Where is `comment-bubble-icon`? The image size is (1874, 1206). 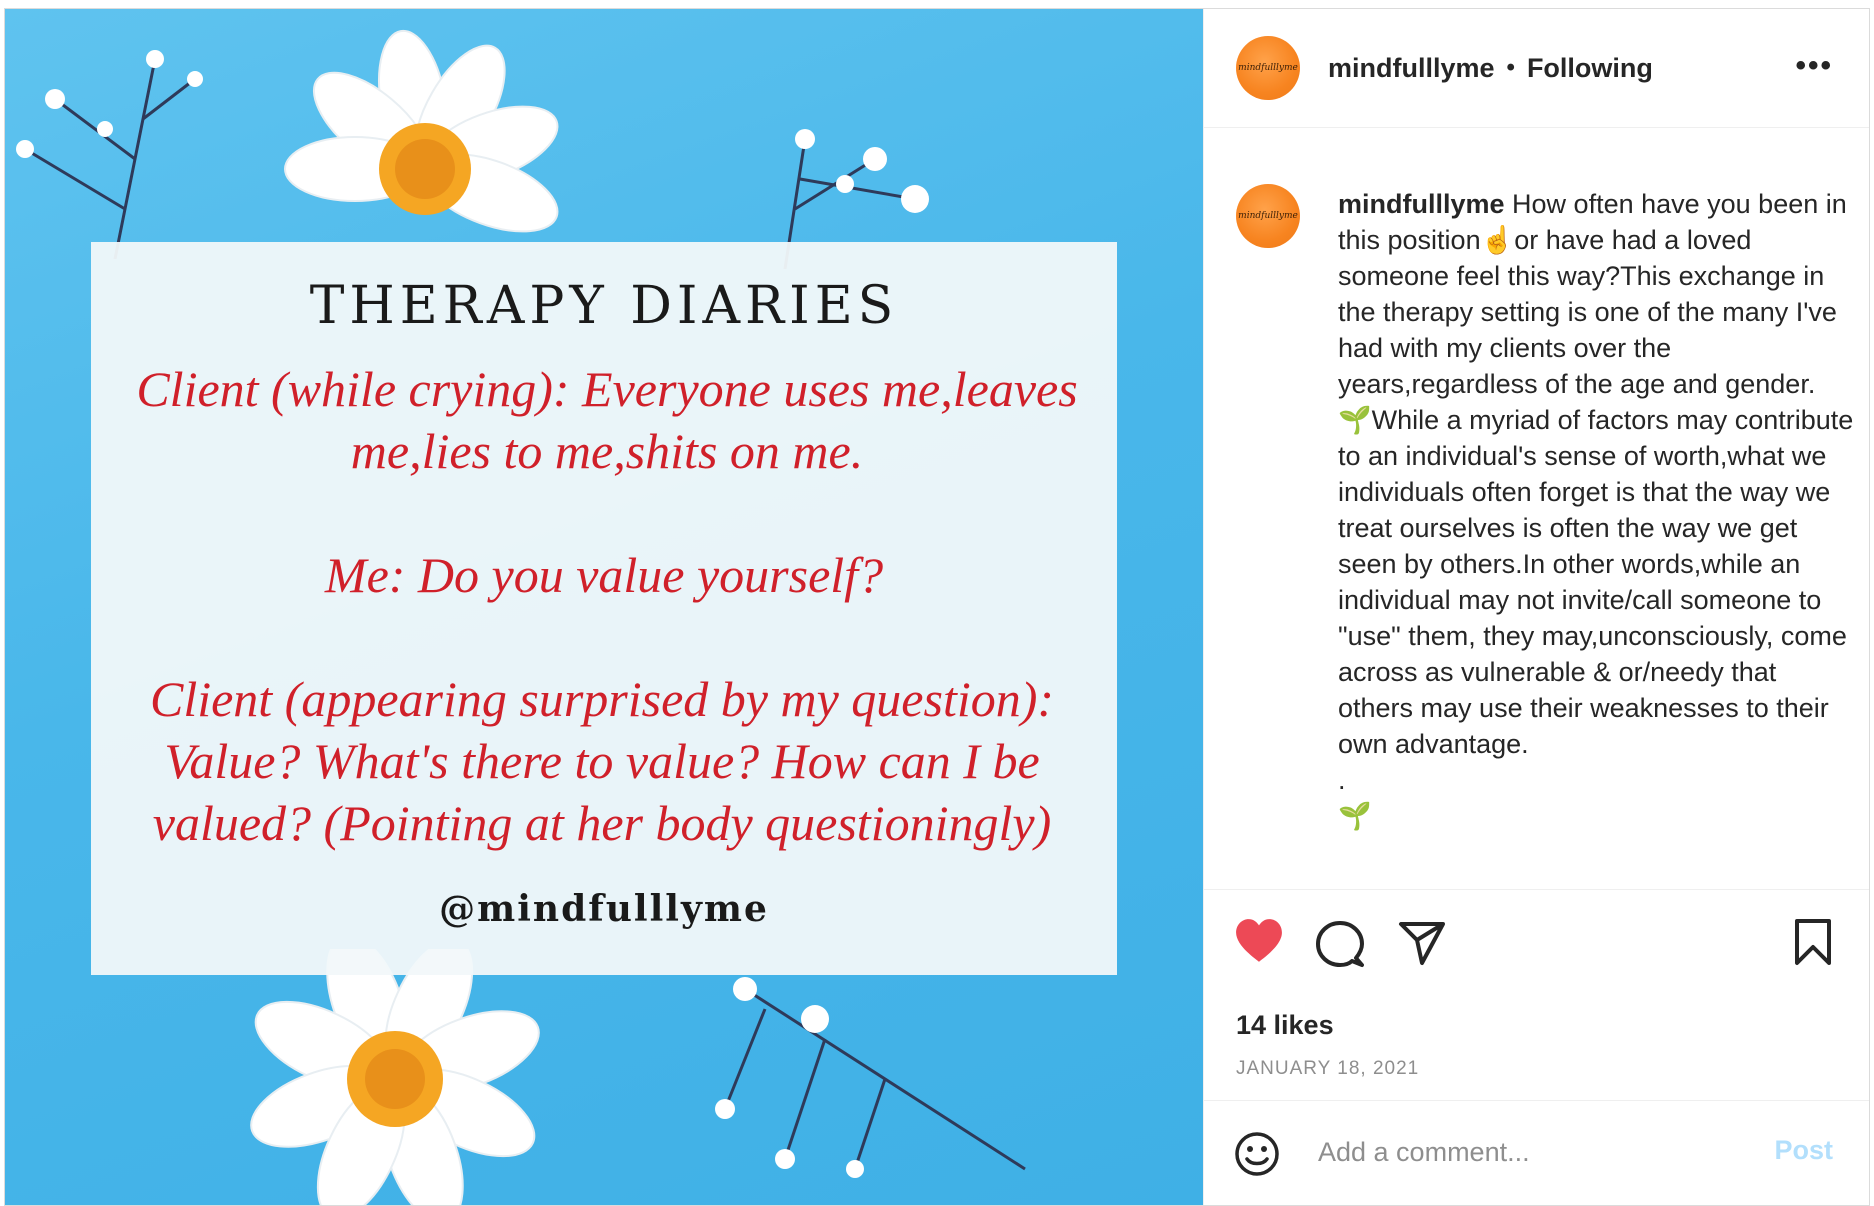 comment-bubble-icon is located at coordinates (1340, 944).